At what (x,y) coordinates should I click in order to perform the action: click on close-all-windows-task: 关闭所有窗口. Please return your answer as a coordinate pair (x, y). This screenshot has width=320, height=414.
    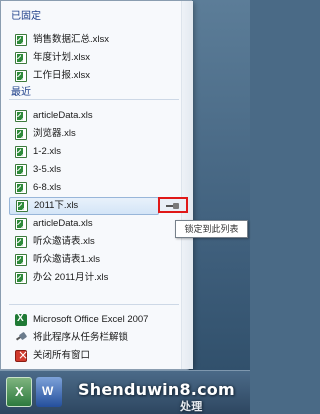
    Looking at the image, I should click on (95, 356).